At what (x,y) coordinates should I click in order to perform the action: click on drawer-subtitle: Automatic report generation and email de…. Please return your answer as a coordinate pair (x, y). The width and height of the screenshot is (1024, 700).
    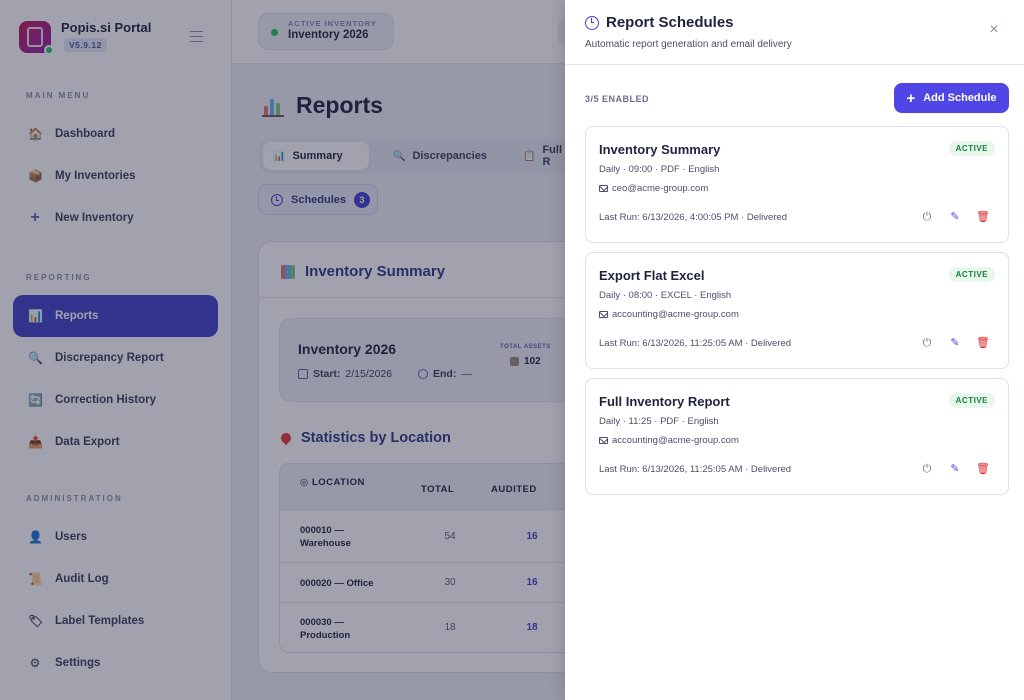
    Looking at the image, I should click on (688, 44).